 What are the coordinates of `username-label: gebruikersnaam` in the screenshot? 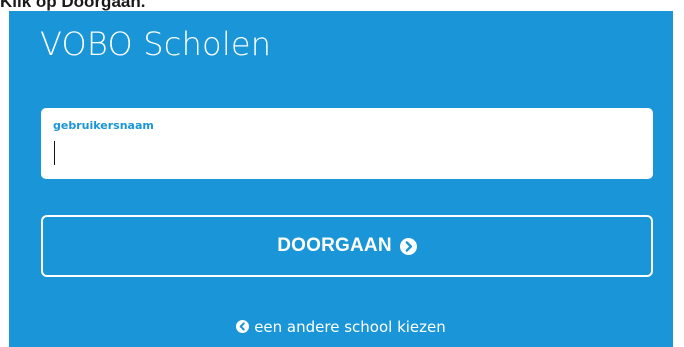 It's located at (103, 125).